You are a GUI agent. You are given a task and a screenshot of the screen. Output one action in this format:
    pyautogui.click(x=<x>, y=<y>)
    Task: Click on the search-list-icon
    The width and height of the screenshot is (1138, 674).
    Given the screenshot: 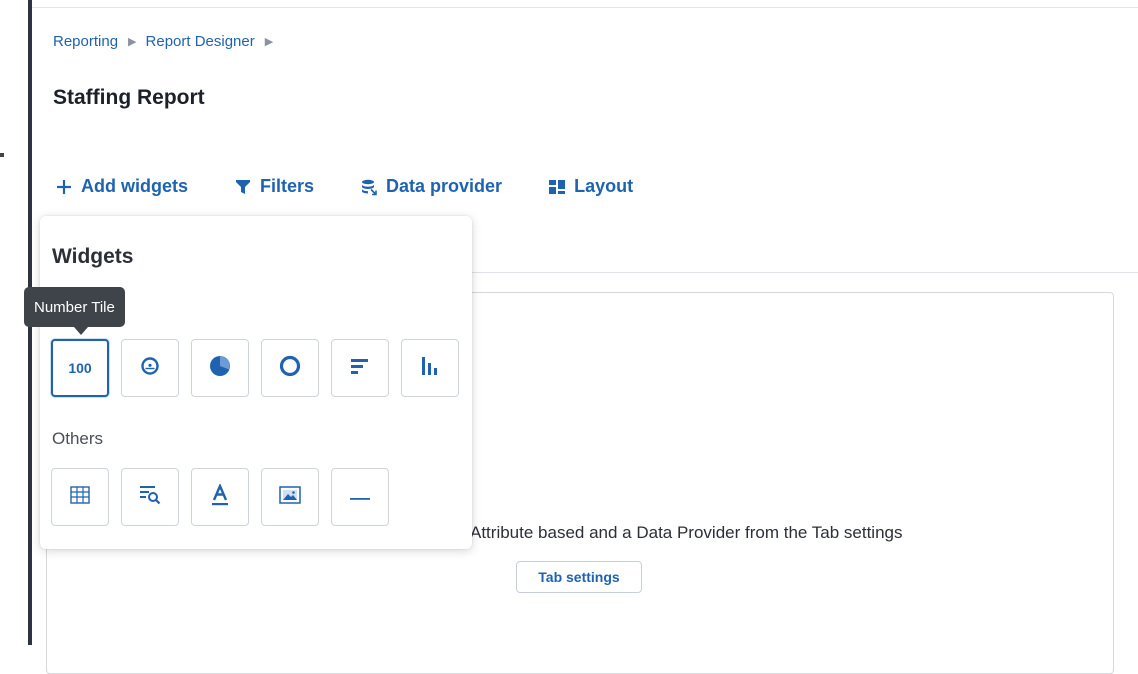 What is the action you would take?
    pyautogui.click(x=150, y=497)
    